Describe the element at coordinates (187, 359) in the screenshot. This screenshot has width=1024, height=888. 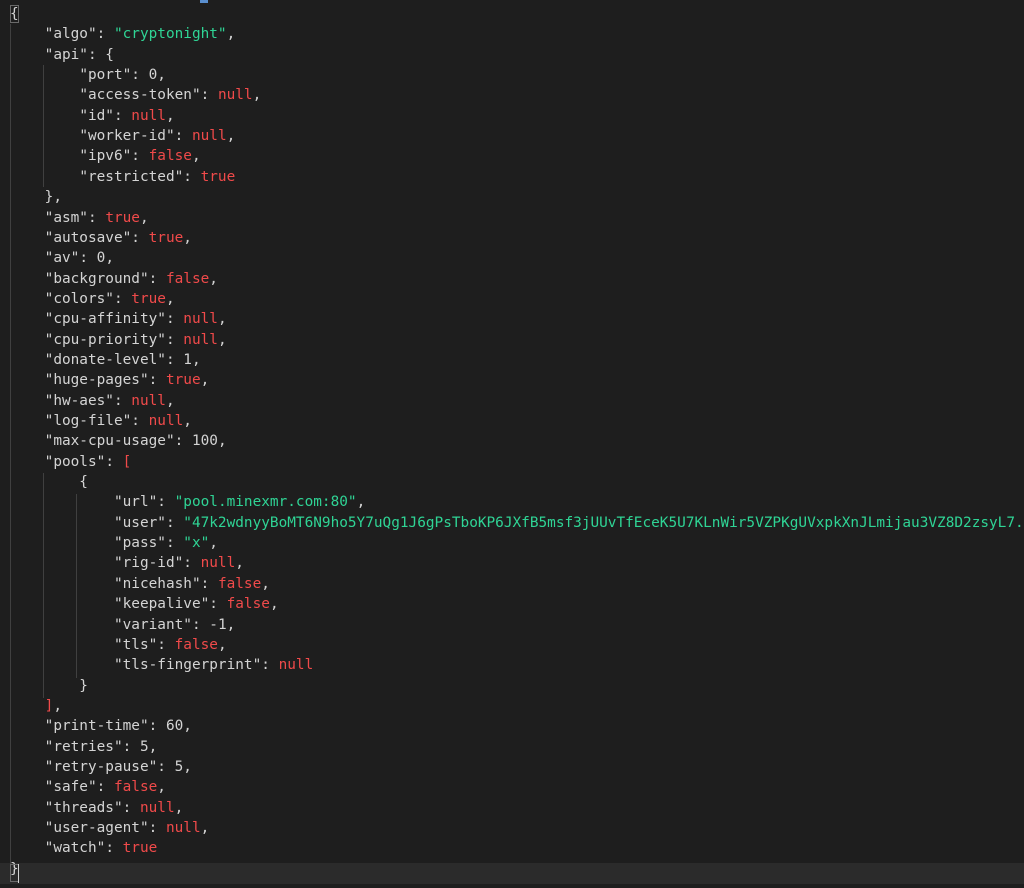
I see `code-token: 1` at that location.